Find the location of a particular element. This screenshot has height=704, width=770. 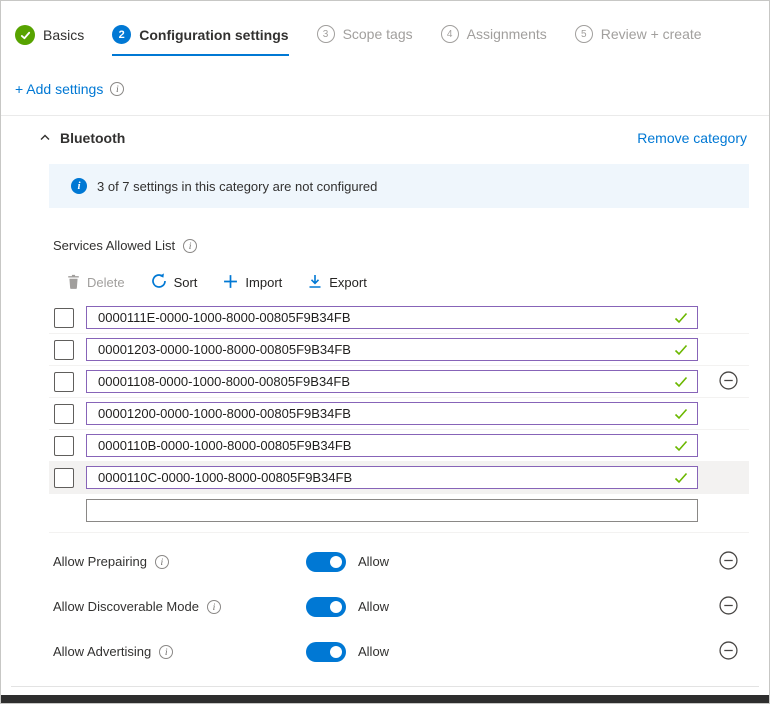

chevron-up-icon is located at coordinates (45, 138).